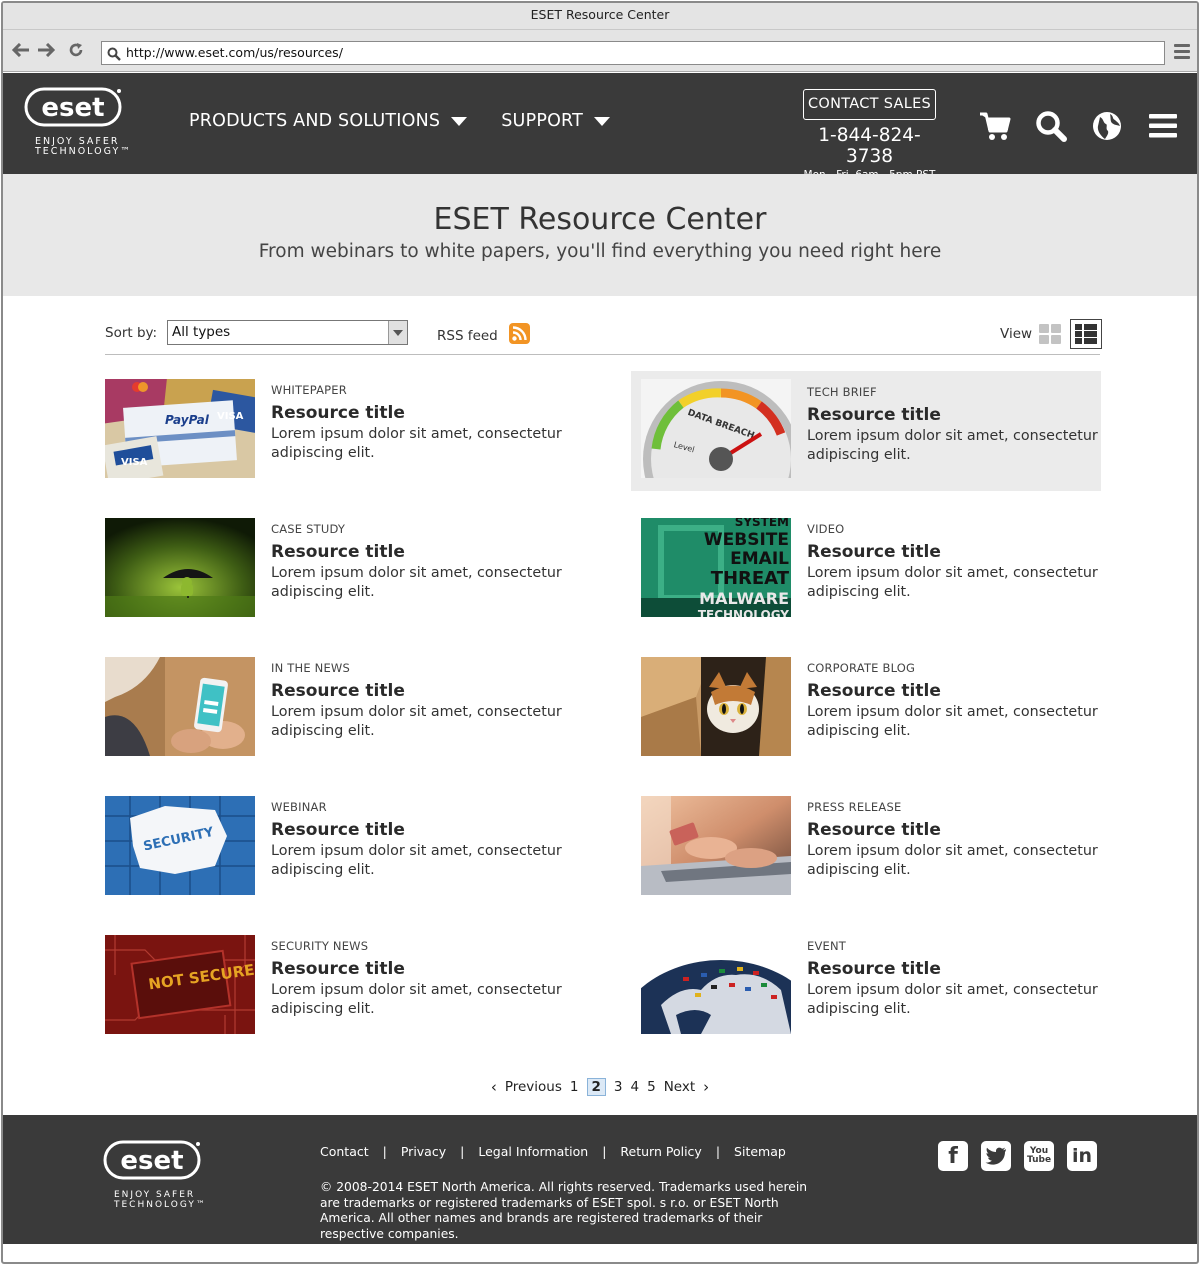  What do you see at coordinates (633, 53) in the screenshot?
I see `address-bar: http://www.eset.com/us/resources/` at bounding box center [633, 53].